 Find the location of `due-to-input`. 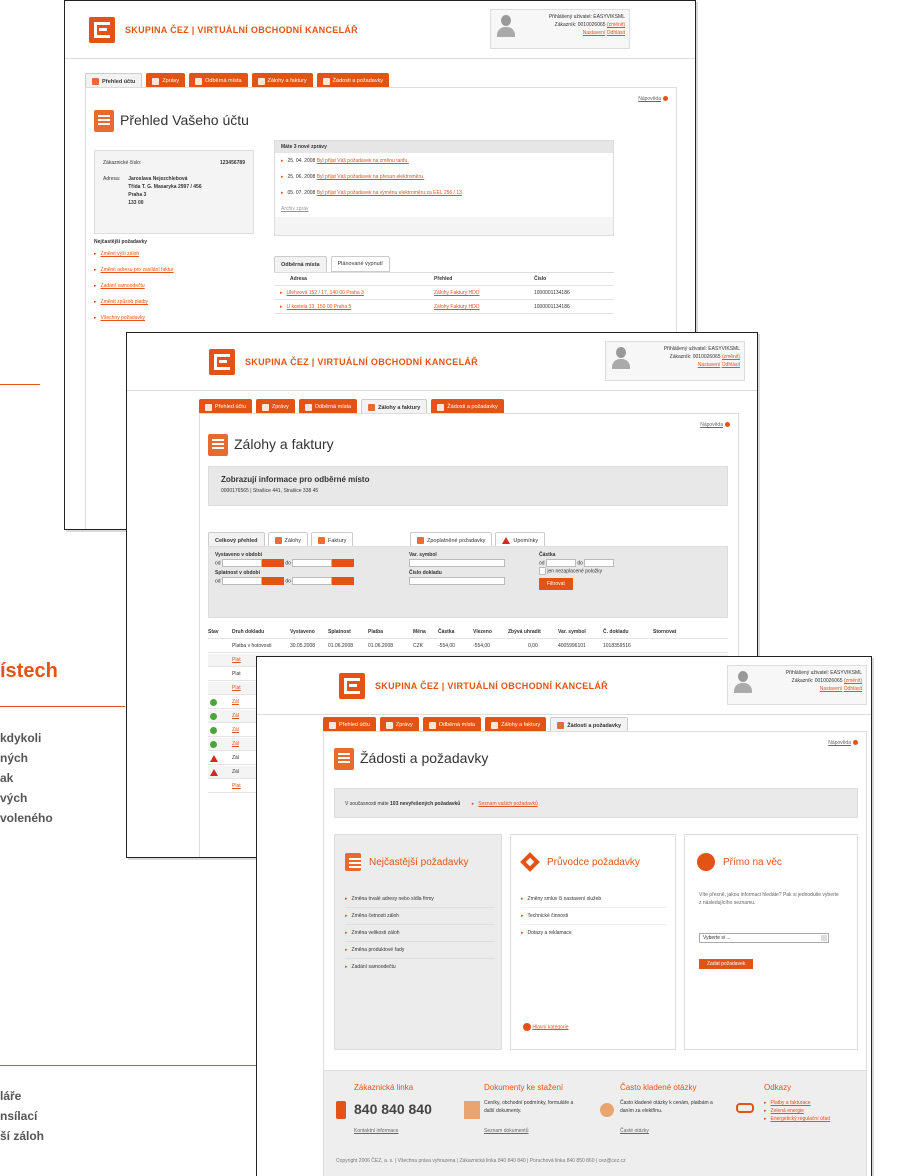

due-to-input is located at coordinates (312, 581).